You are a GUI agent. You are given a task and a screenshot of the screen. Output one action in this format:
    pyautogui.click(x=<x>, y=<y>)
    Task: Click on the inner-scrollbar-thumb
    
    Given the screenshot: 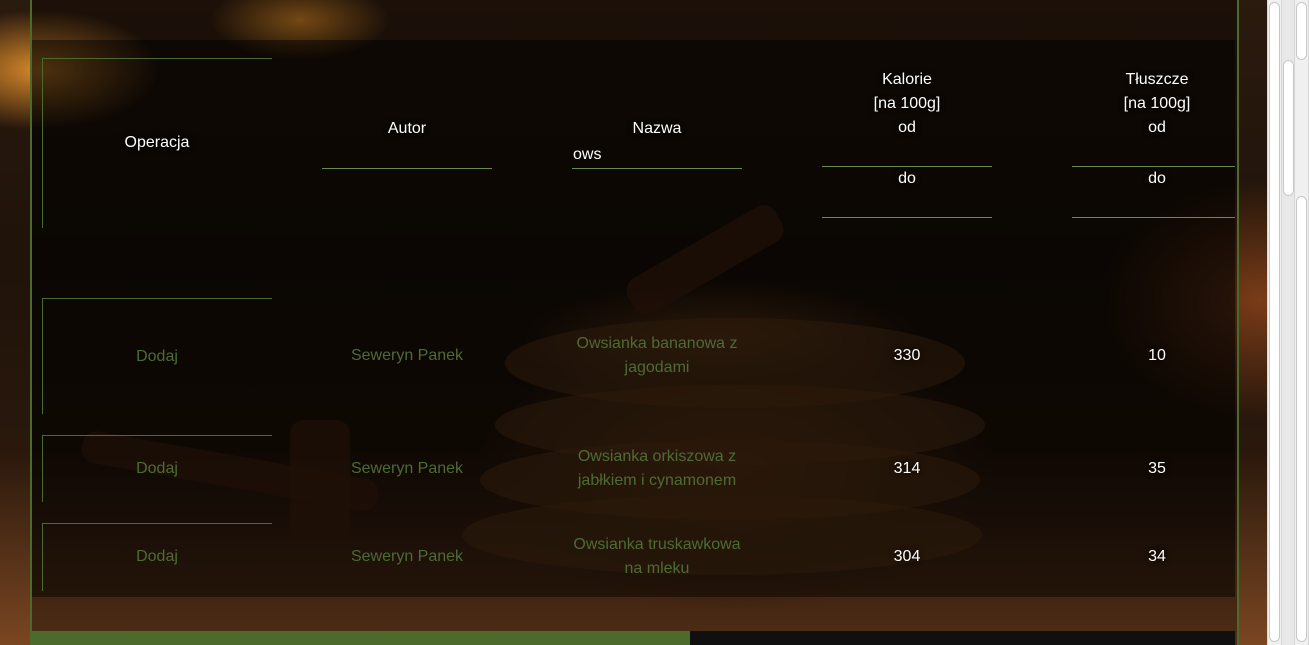 What is the action you would take?
    pyautogui.click(x=1274, y=322)
    